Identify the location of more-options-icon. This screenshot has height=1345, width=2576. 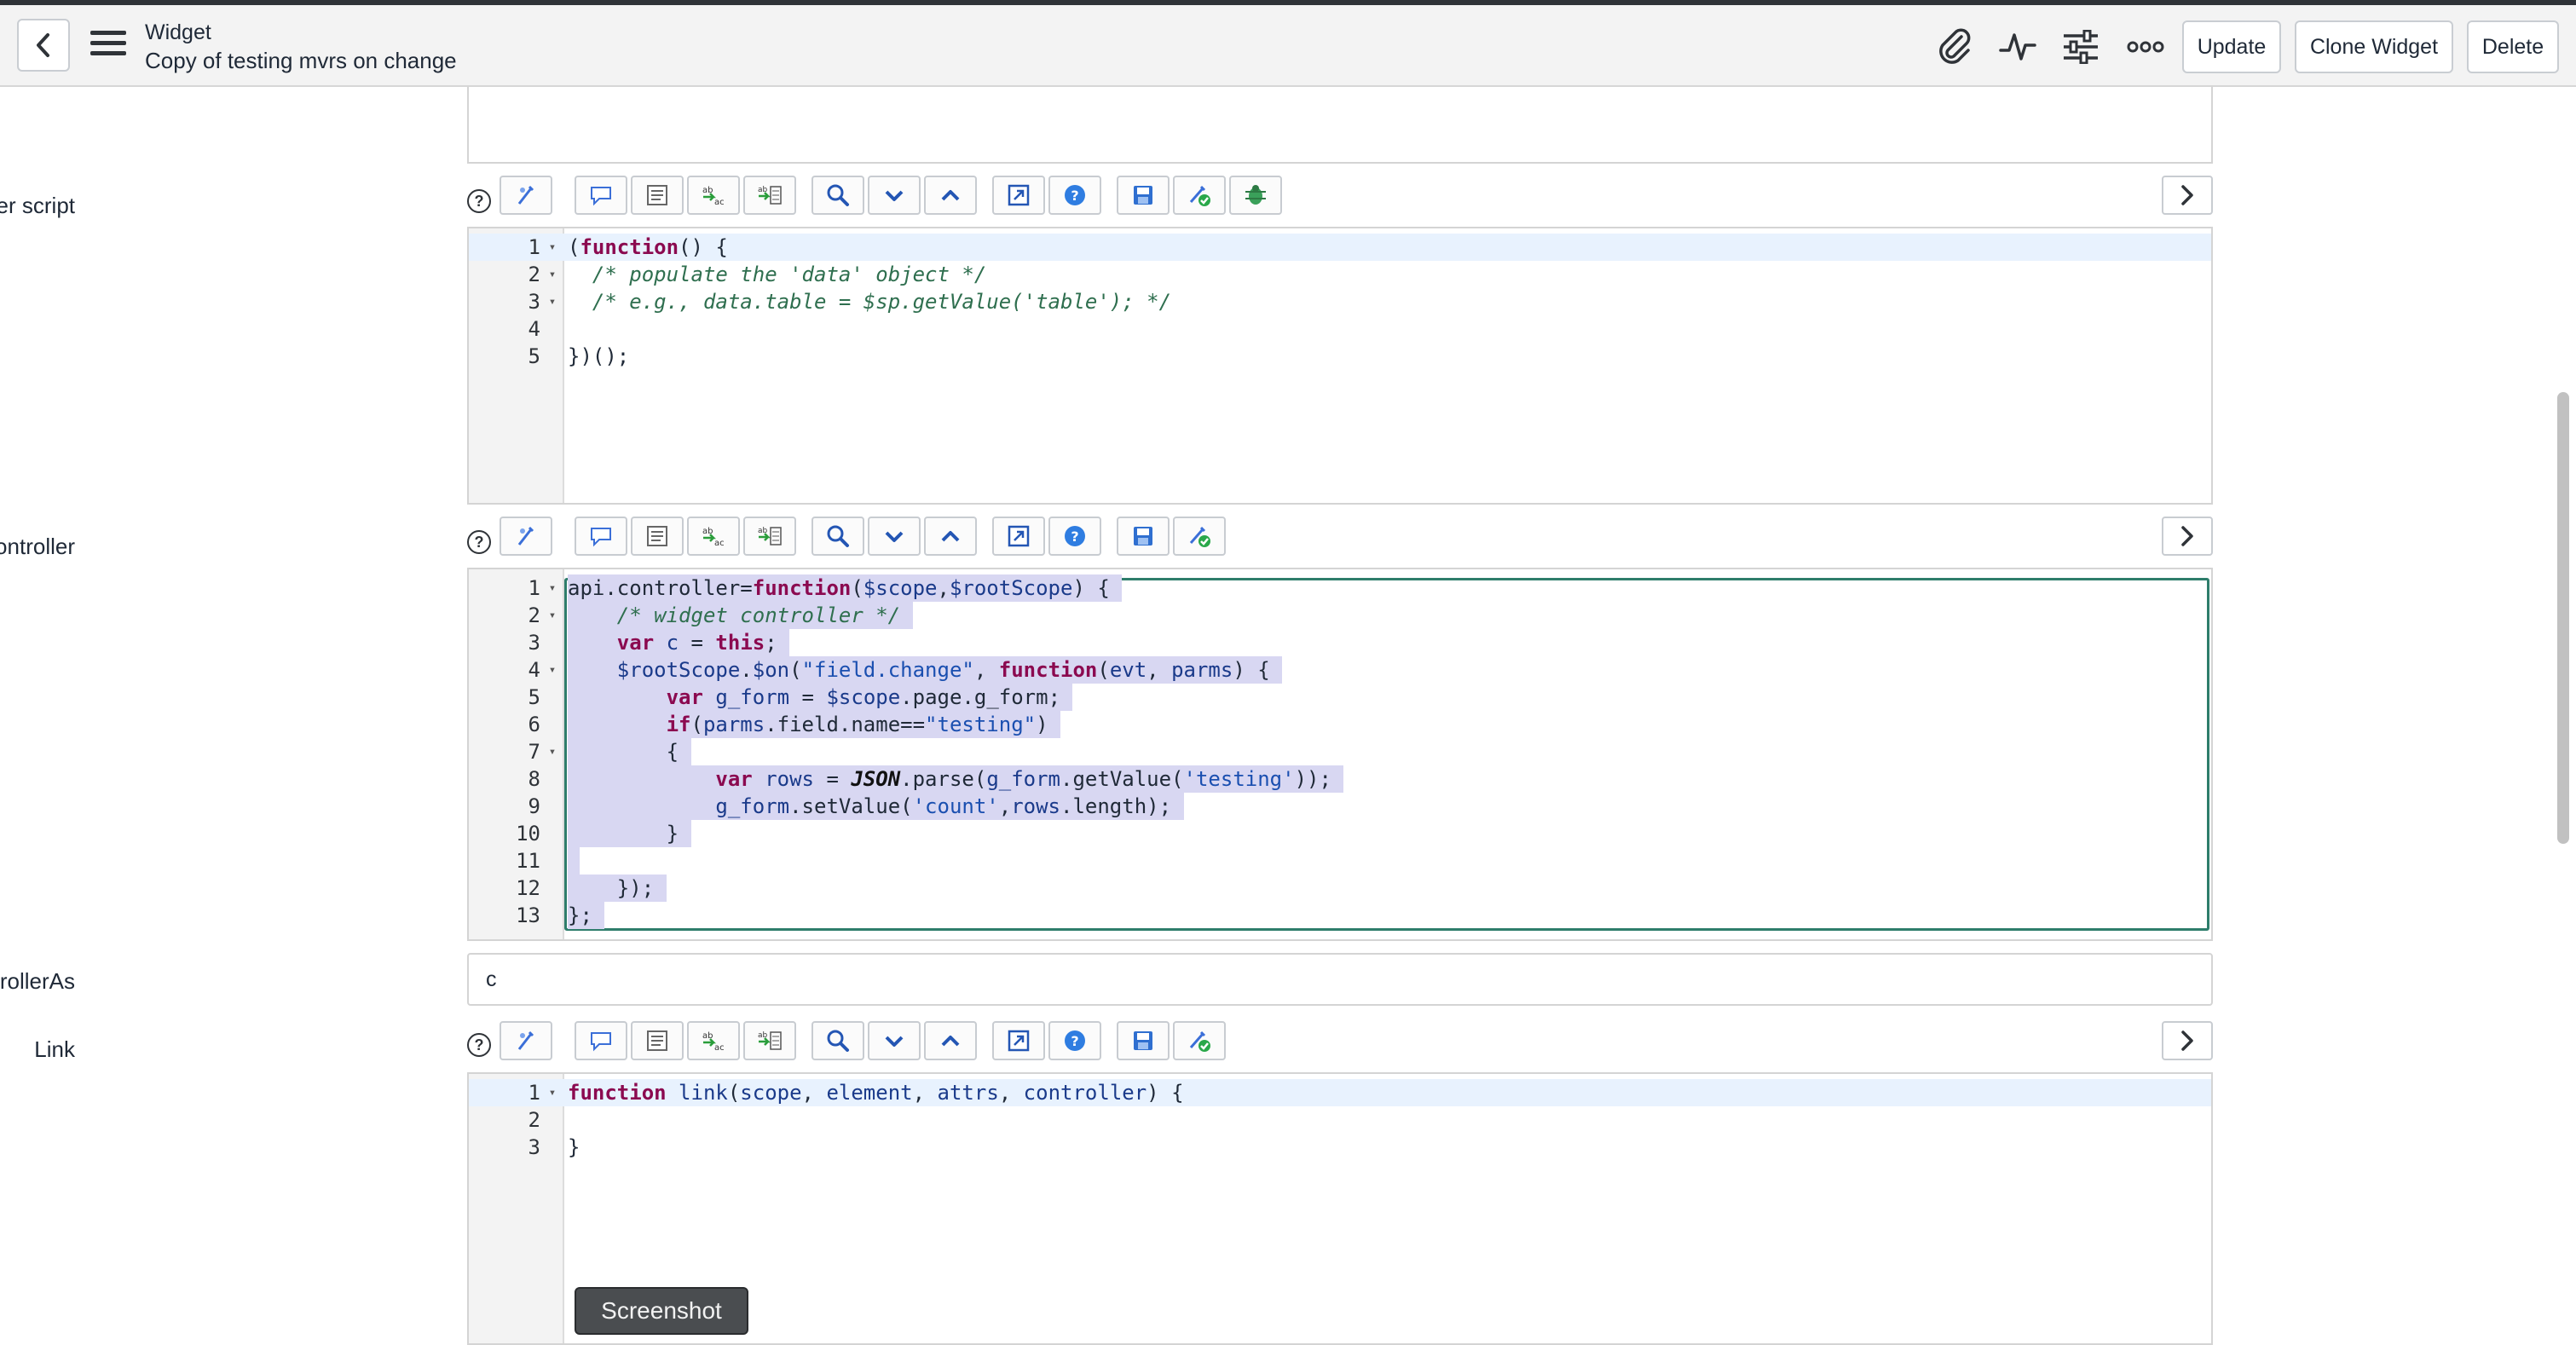
(2145, 47).